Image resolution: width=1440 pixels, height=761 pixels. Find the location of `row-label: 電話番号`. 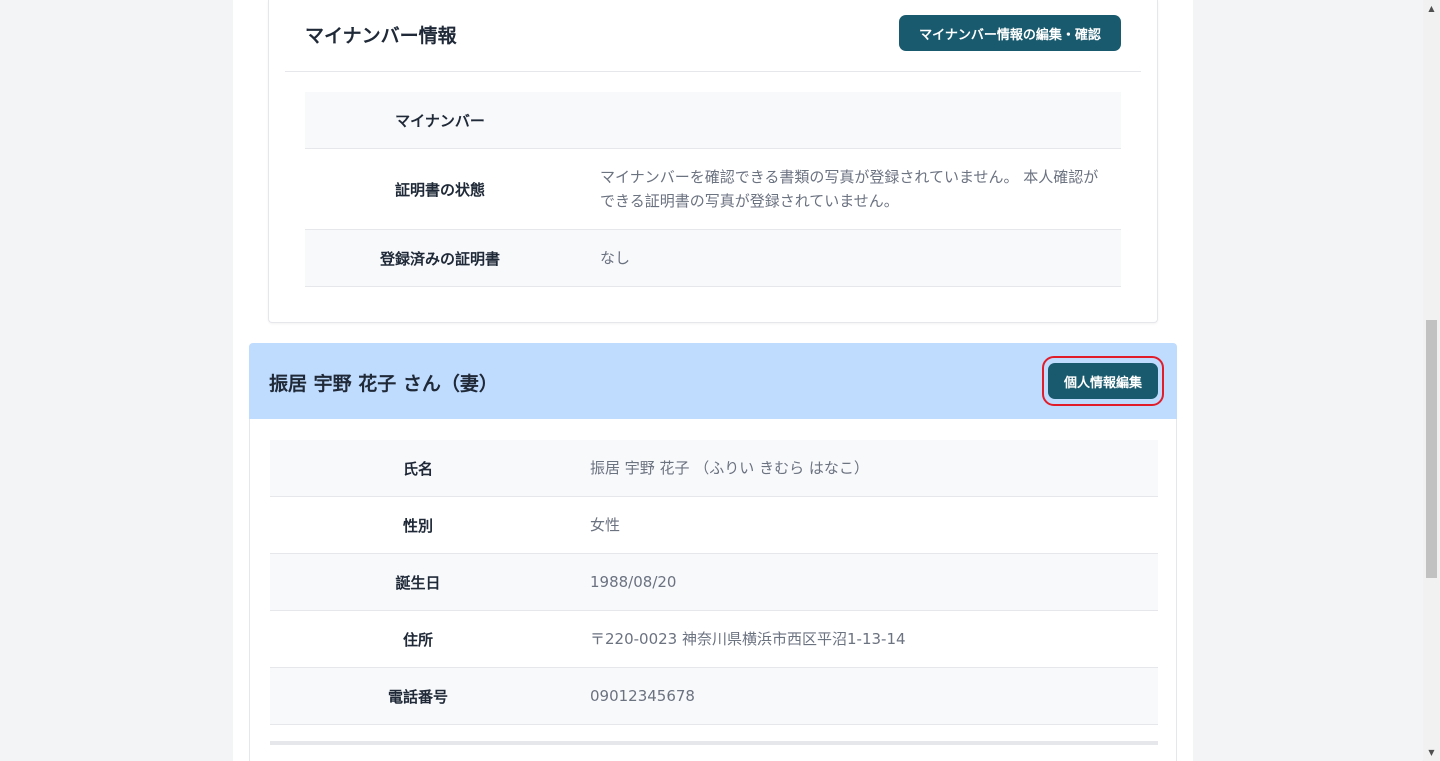

row-label: 電話番号 is located at coordinates (417, 696).